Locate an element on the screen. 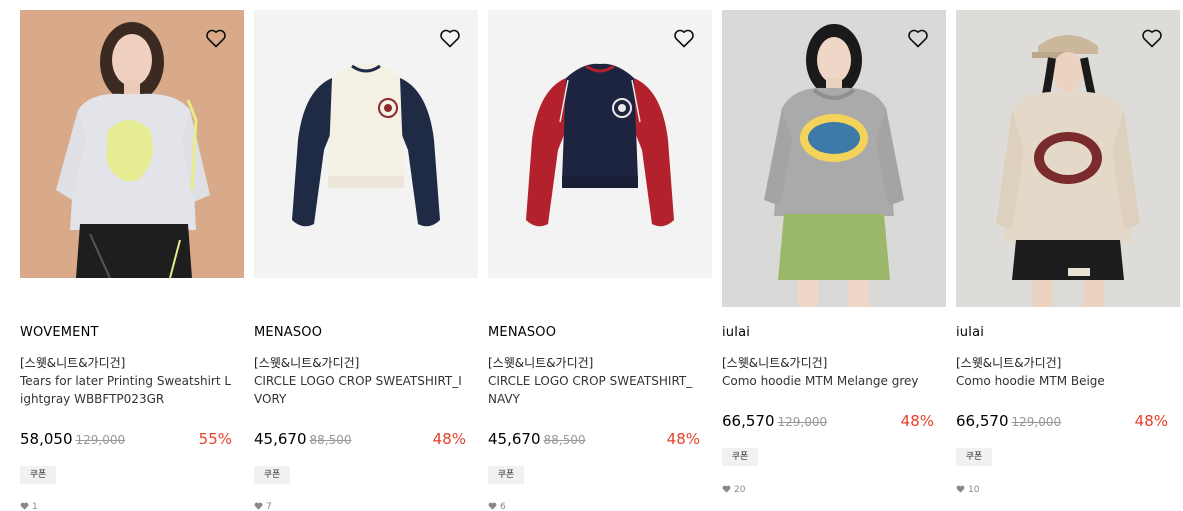  discount-rate: 55% is located at coordinates (215, 439).